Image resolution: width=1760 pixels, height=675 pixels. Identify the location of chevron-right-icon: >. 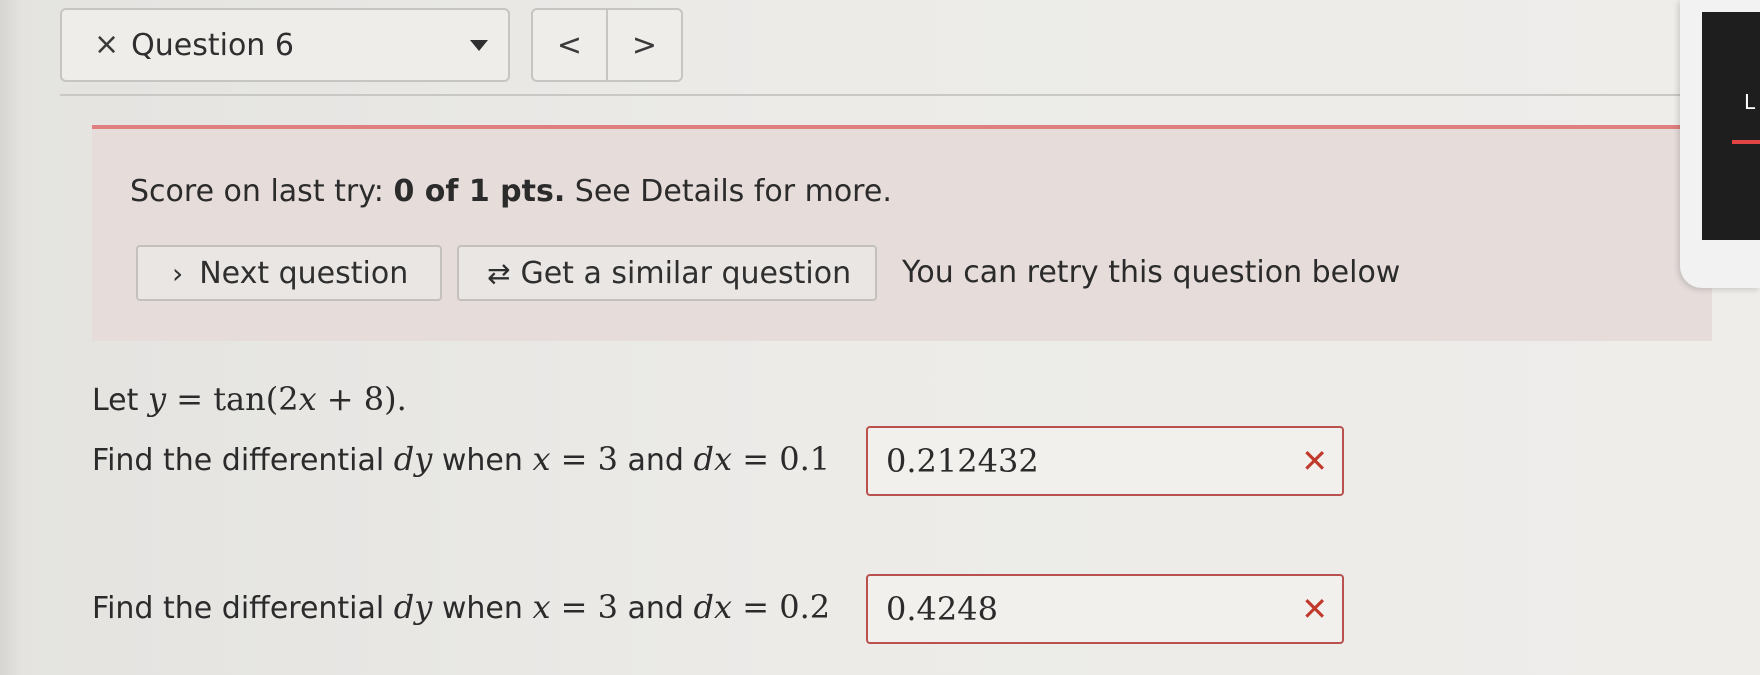
(644, 45).